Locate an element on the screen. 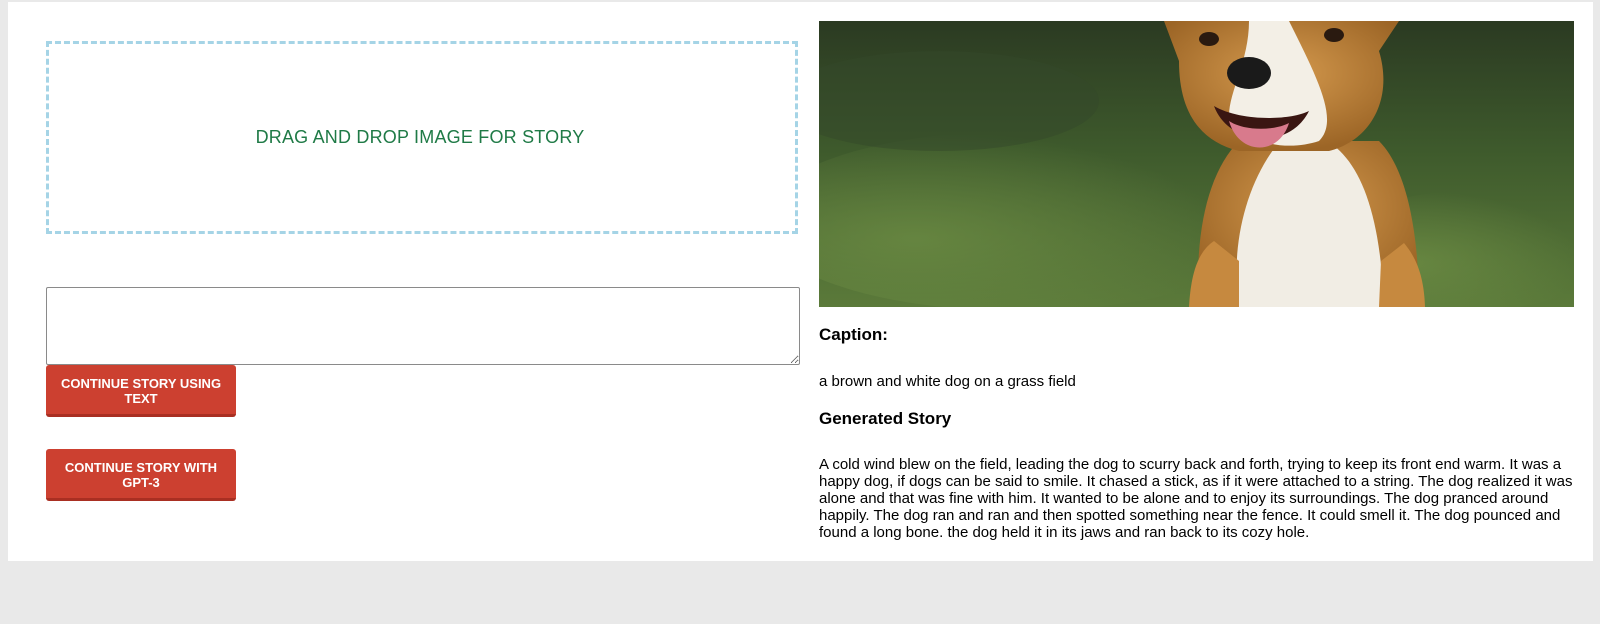 The width and height of the screenshot is (1600, 624). dropzone-label: DRAG AND DROP IMAGE FOR STORY is located at coordinates (420, 137).